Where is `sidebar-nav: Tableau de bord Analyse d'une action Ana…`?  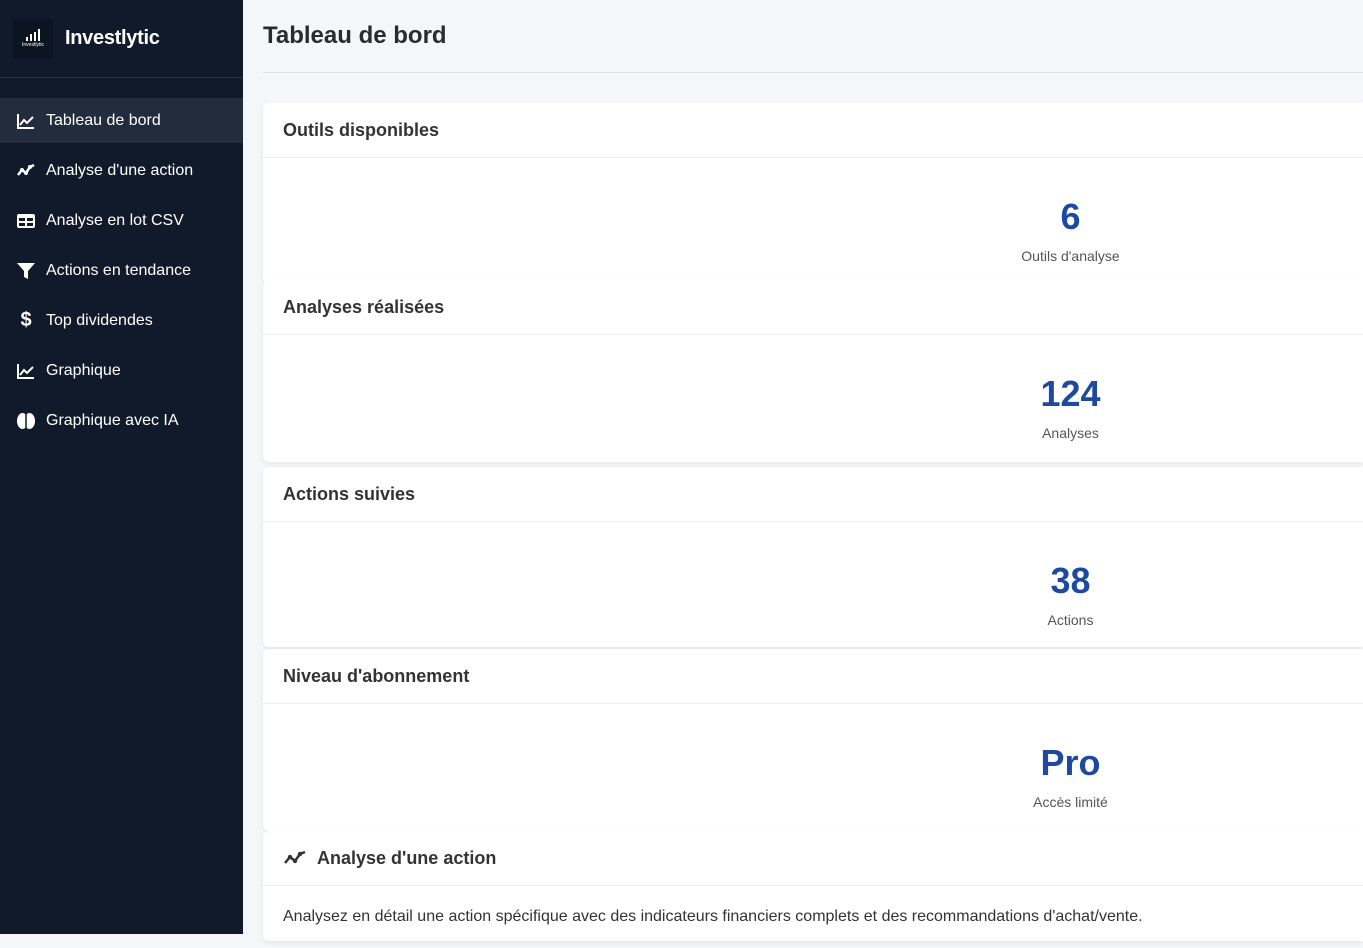
sidebar-nav: Tableau de bord Analyse d'une action Ana… is located at coordinates (121, 270).